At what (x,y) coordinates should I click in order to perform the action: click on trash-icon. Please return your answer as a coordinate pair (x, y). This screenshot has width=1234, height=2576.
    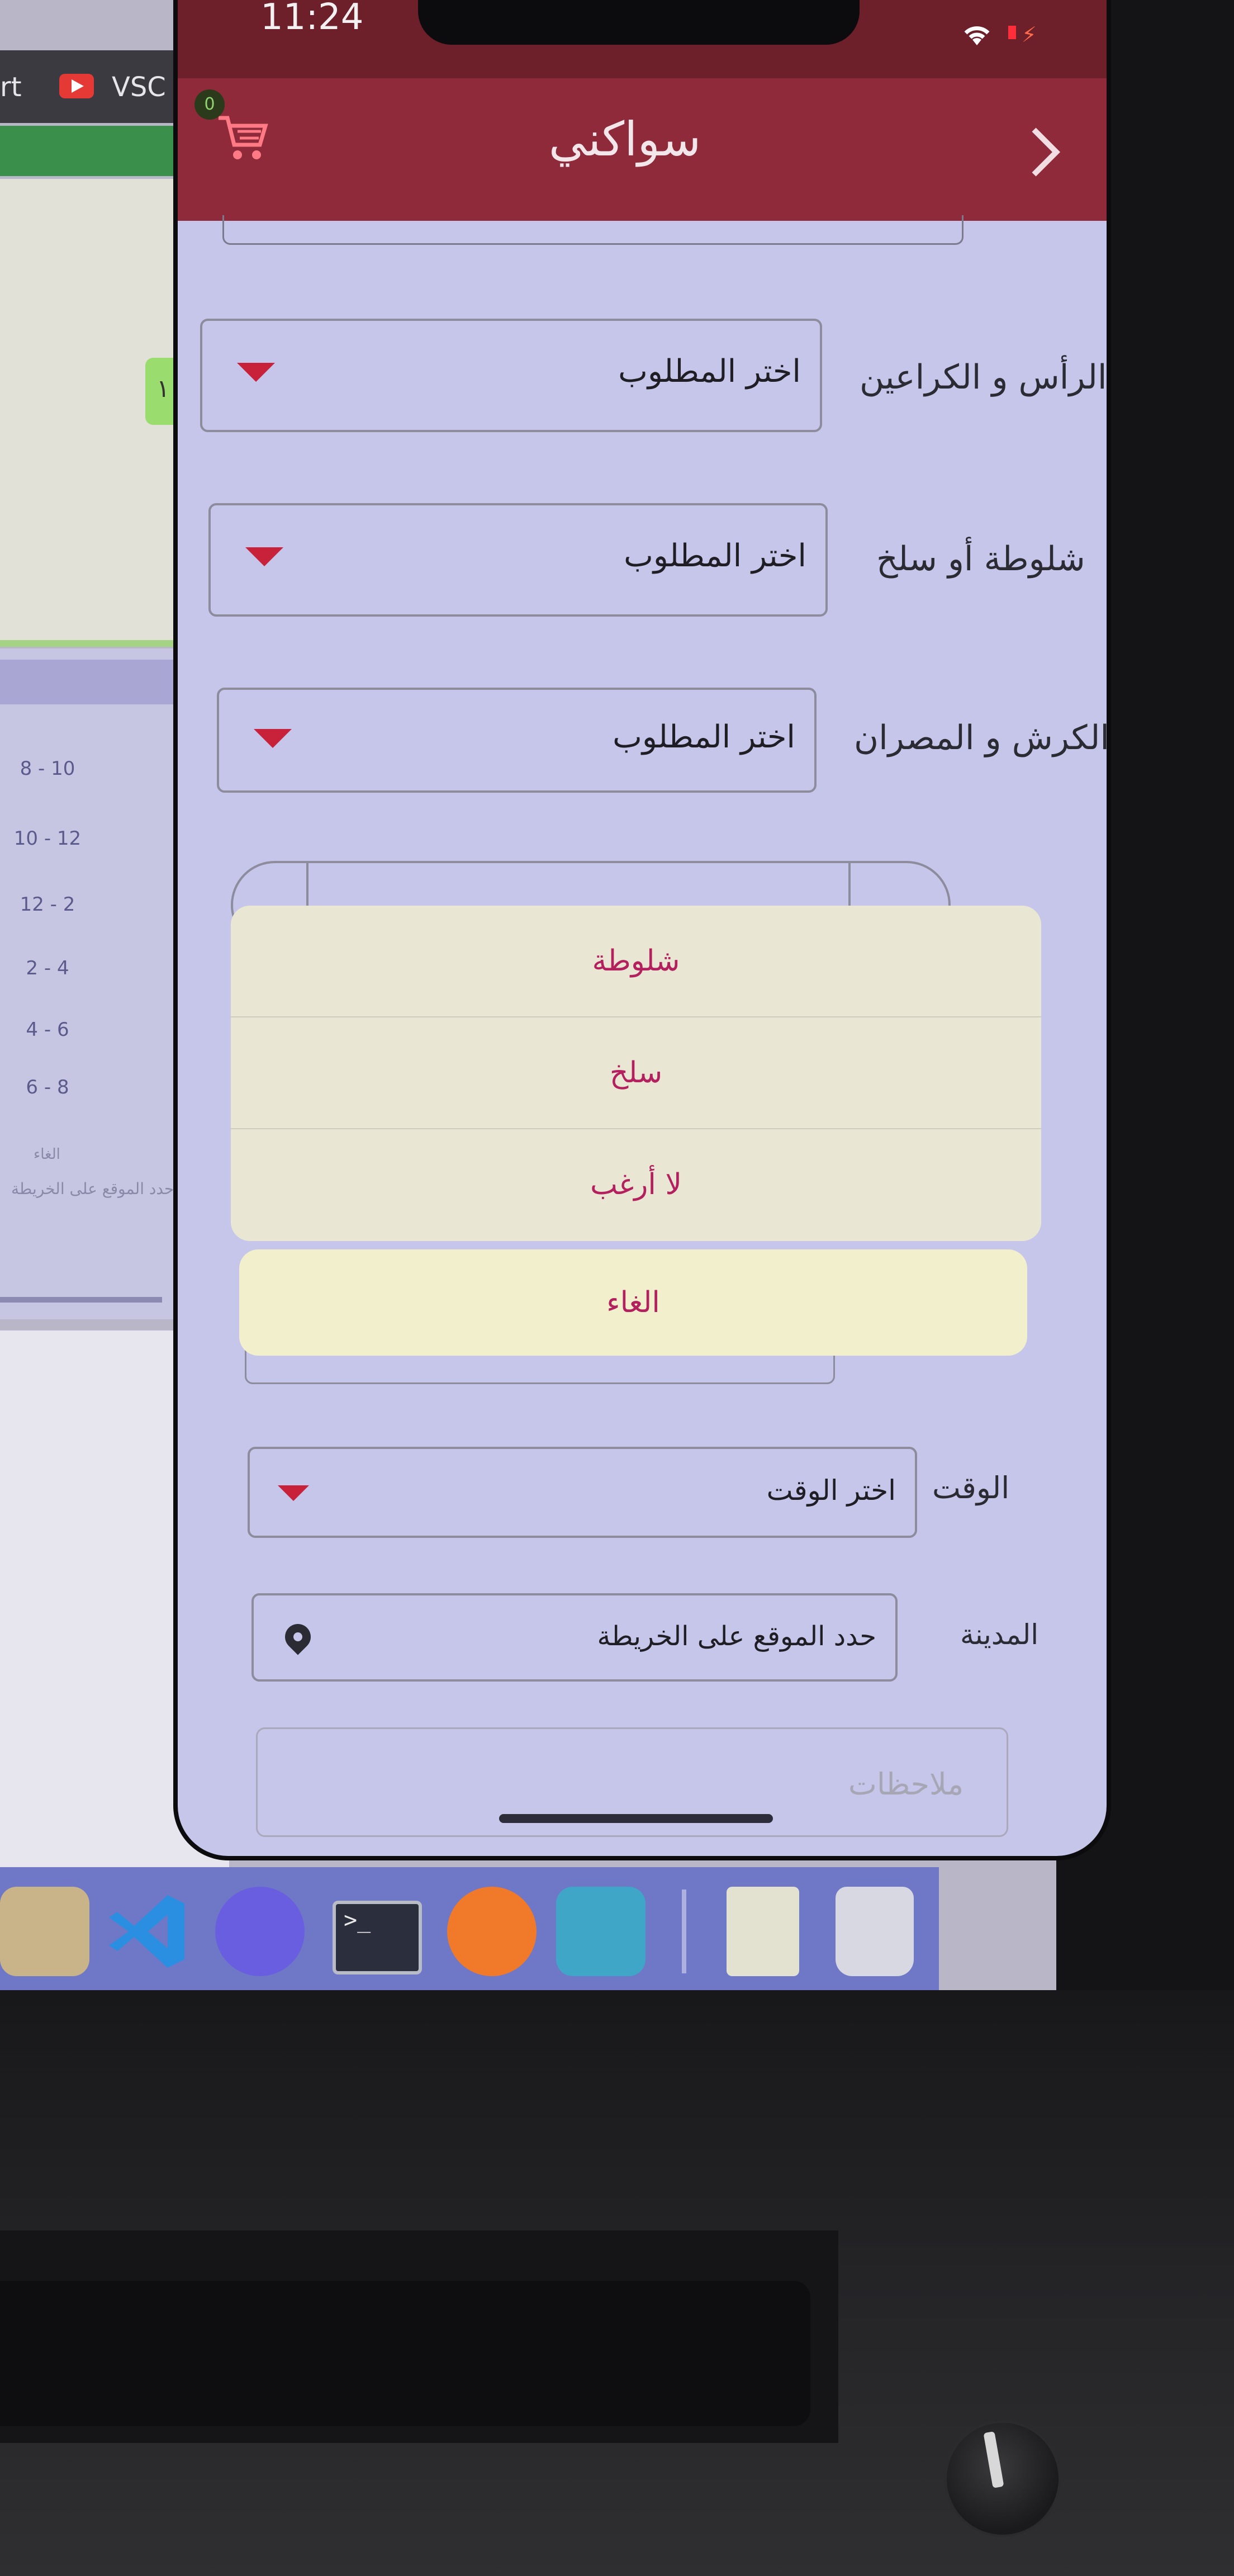
    Looking at the image, I should click on (875, 1931).